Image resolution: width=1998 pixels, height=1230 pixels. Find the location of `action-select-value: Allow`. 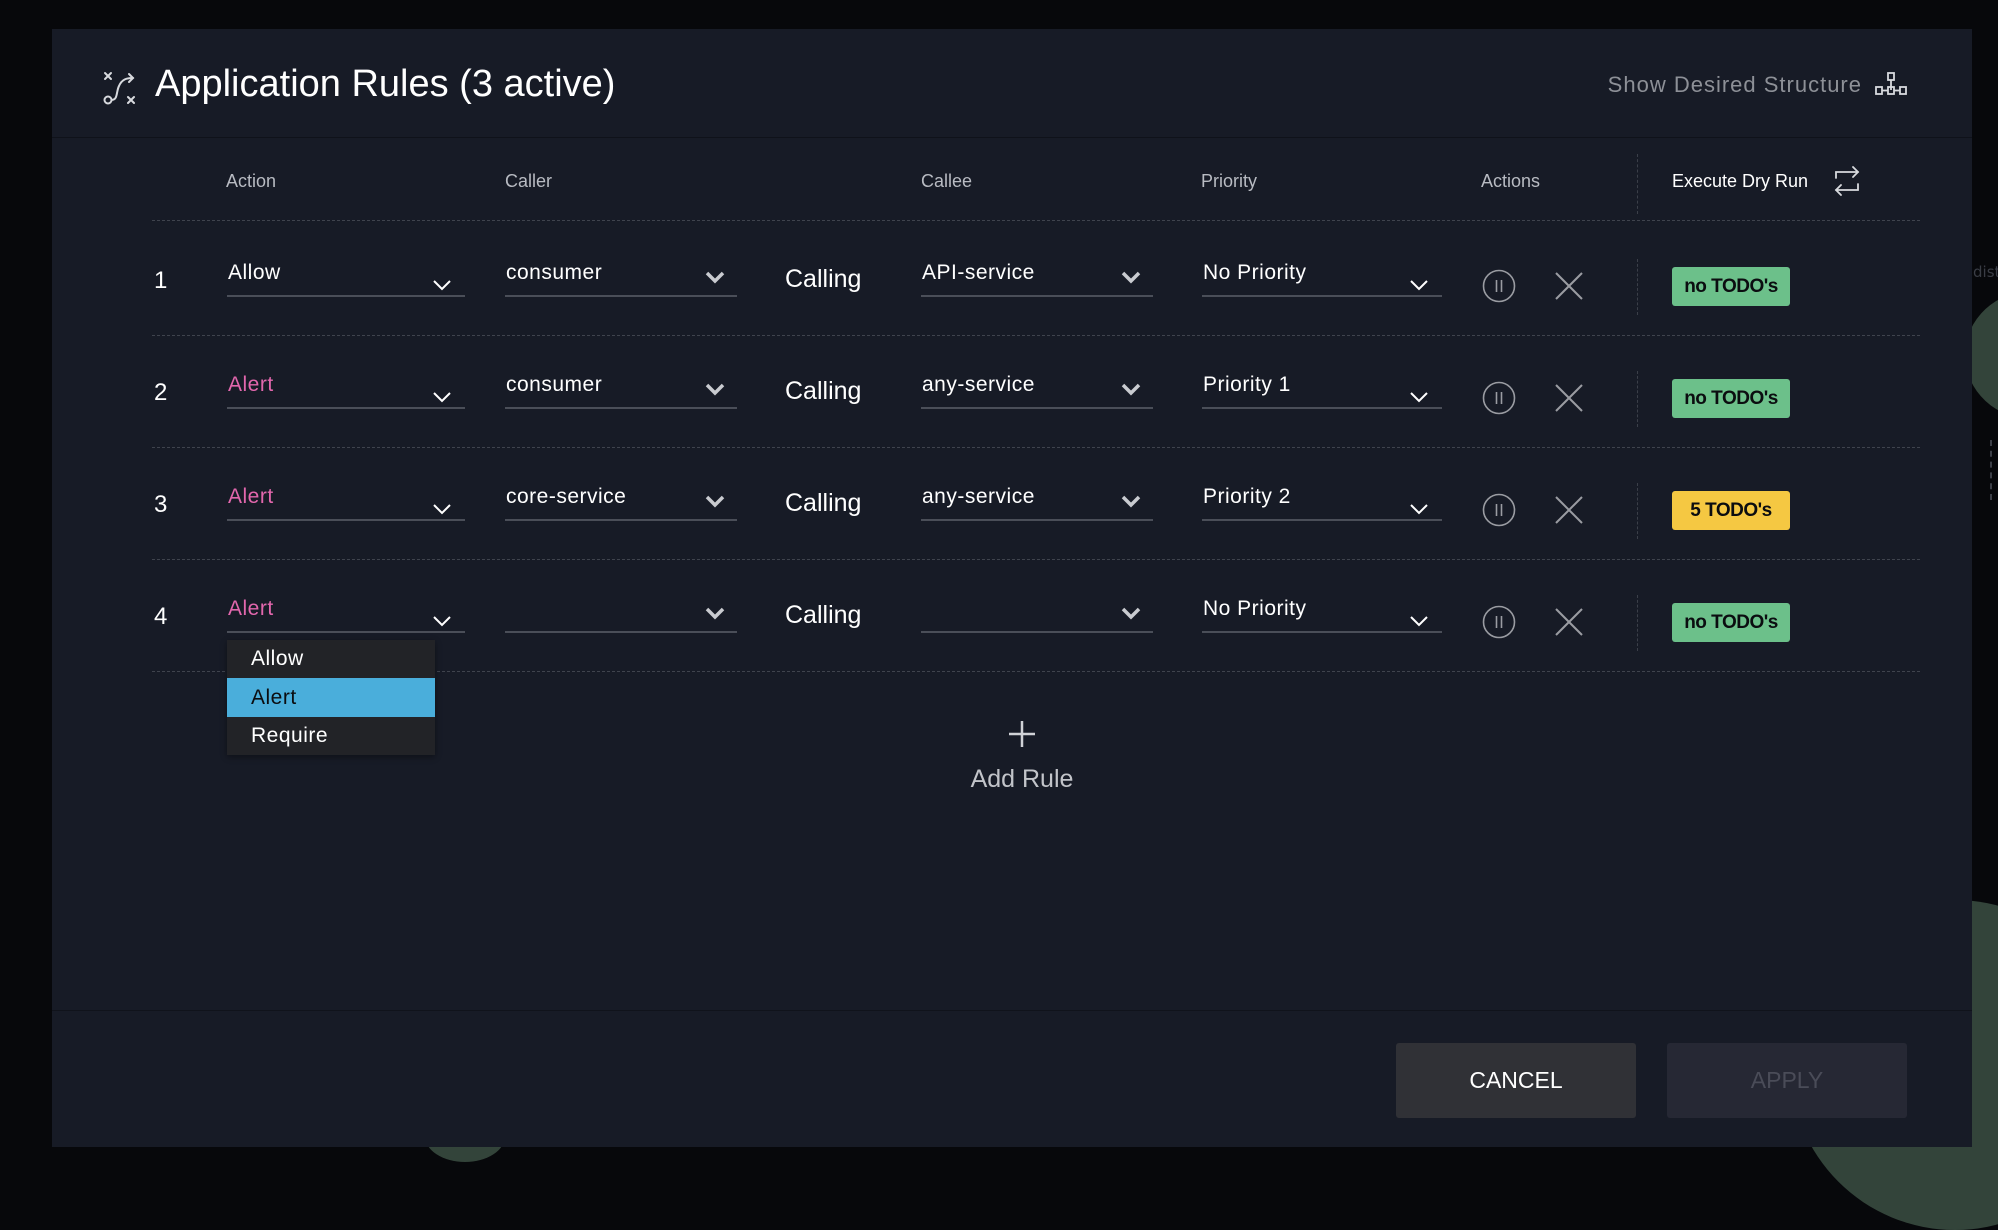

action-select-value: Allow is located at coordinates (254, 272).